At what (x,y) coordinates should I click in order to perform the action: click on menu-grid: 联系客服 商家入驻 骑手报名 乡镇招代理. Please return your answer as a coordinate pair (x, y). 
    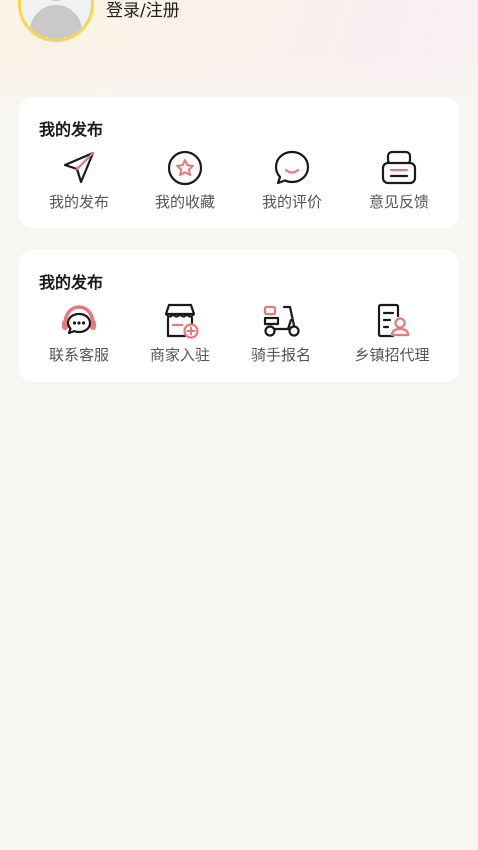
    Looking at the image, I should click on (239, 337).